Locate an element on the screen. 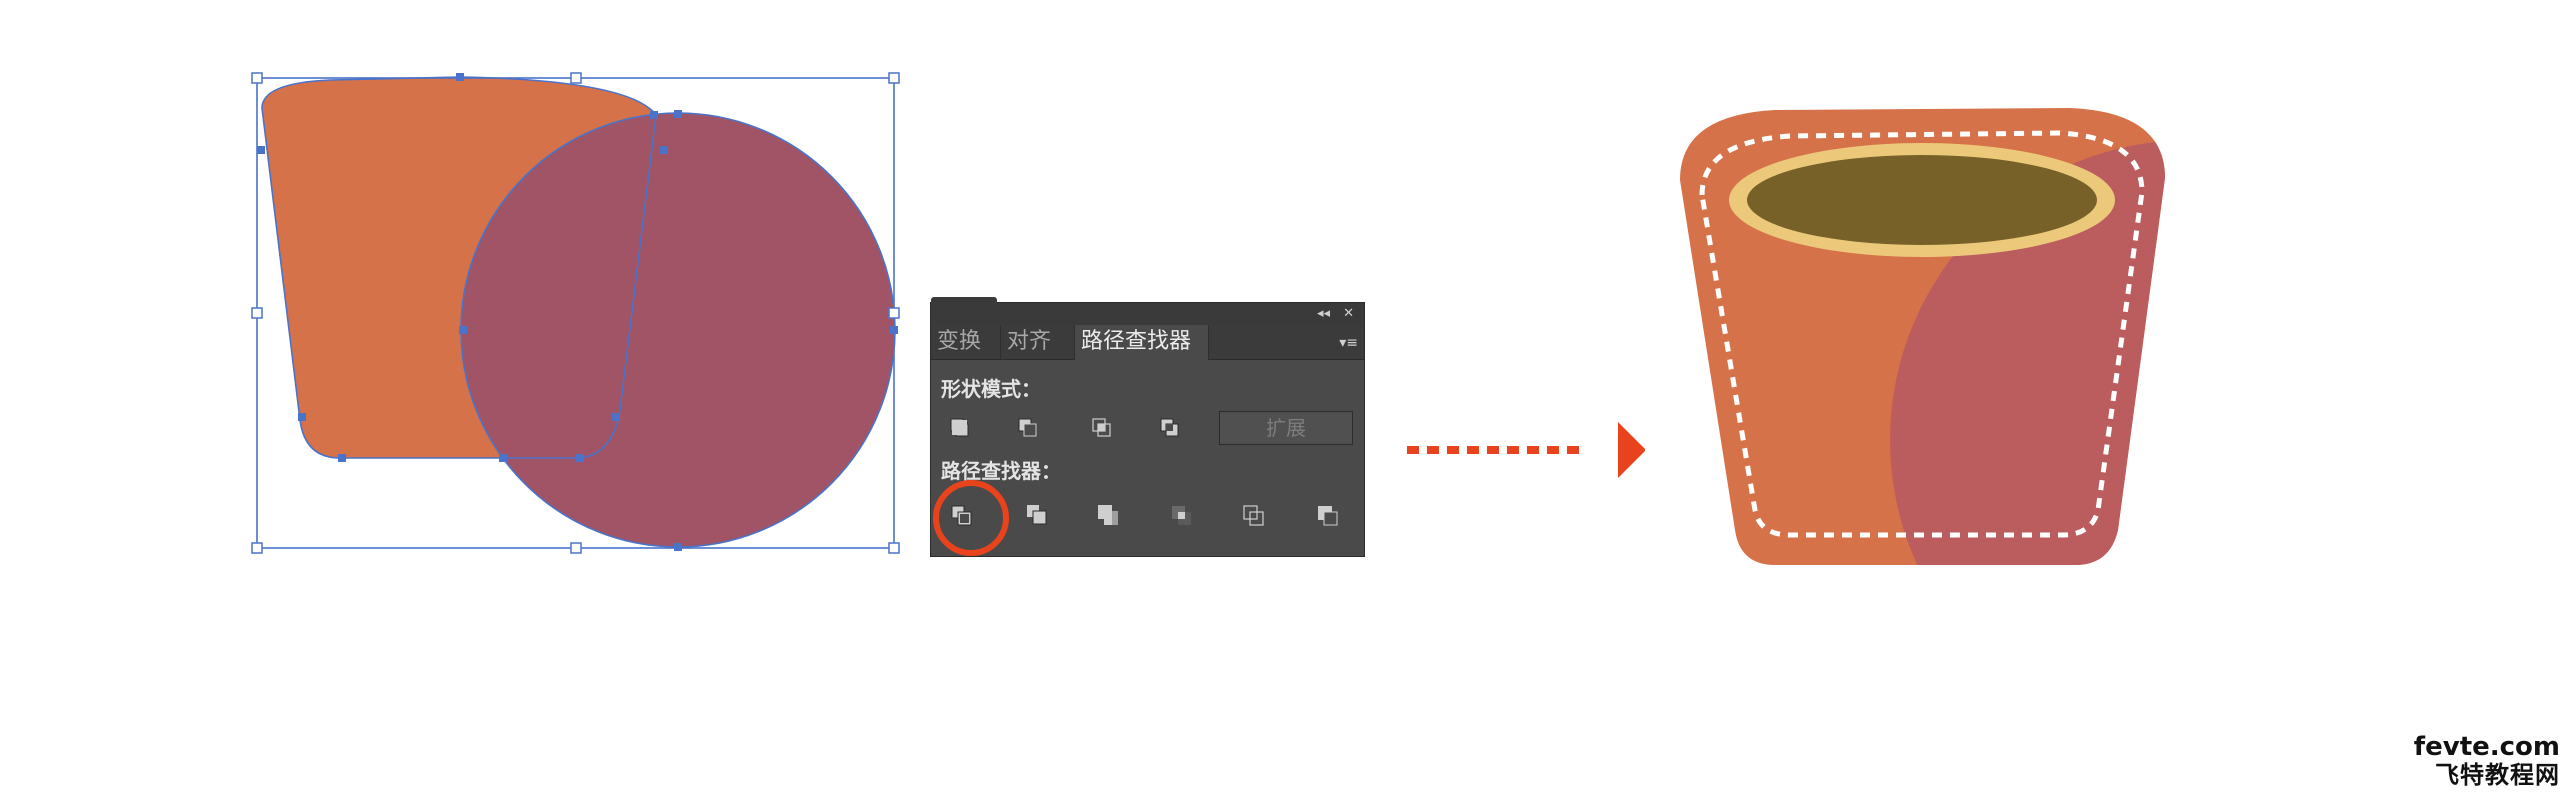  dotted-arrow-icon is located at coordinates (1526, 450).